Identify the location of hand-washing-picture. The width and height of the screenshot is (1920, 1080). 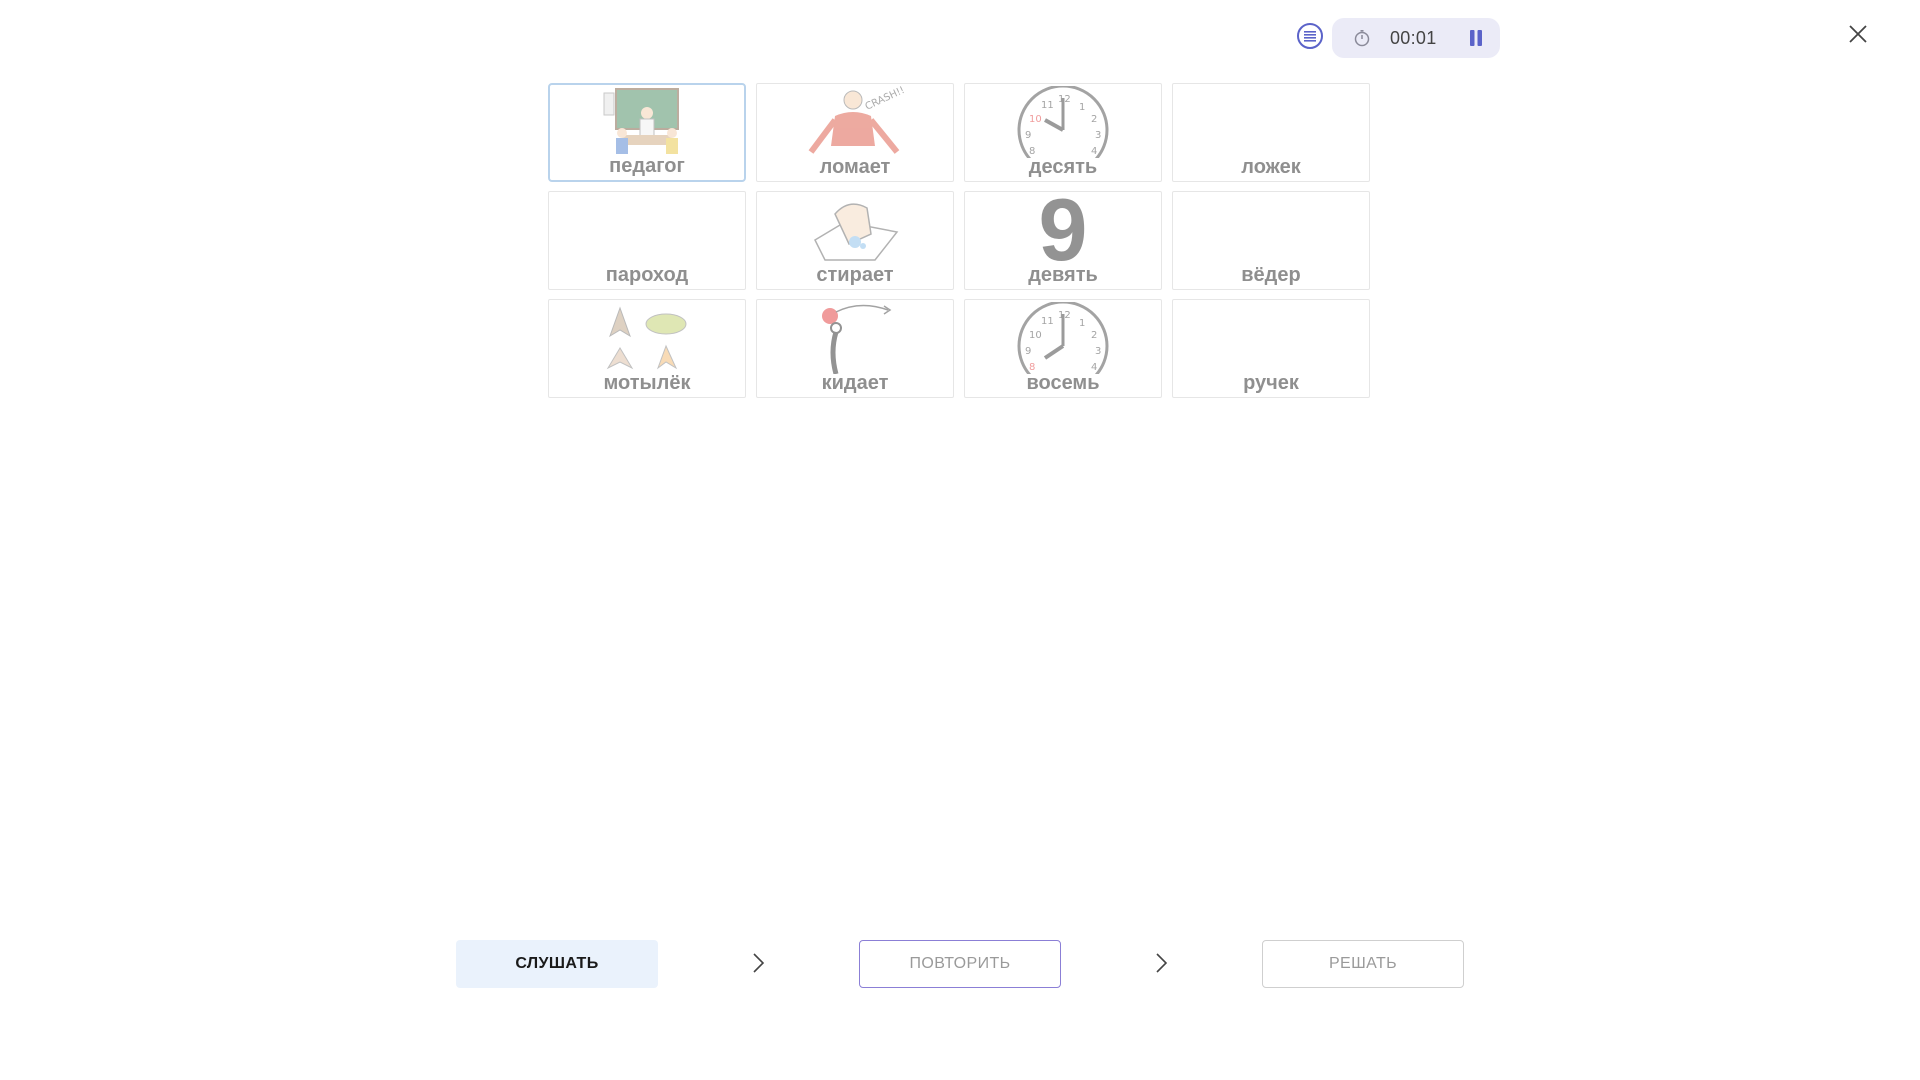
(855, 230).